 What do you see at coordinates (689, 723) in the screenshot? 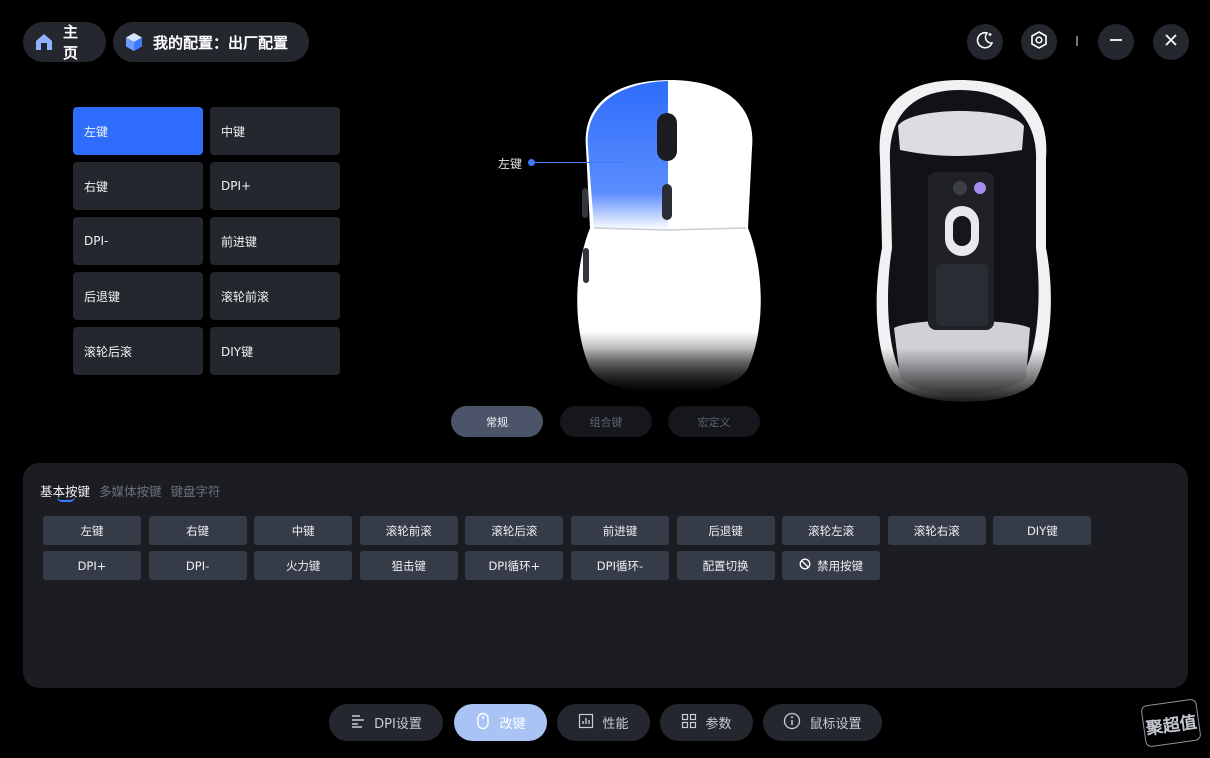
I see `grid-icon` at bounding box center [689, 723].